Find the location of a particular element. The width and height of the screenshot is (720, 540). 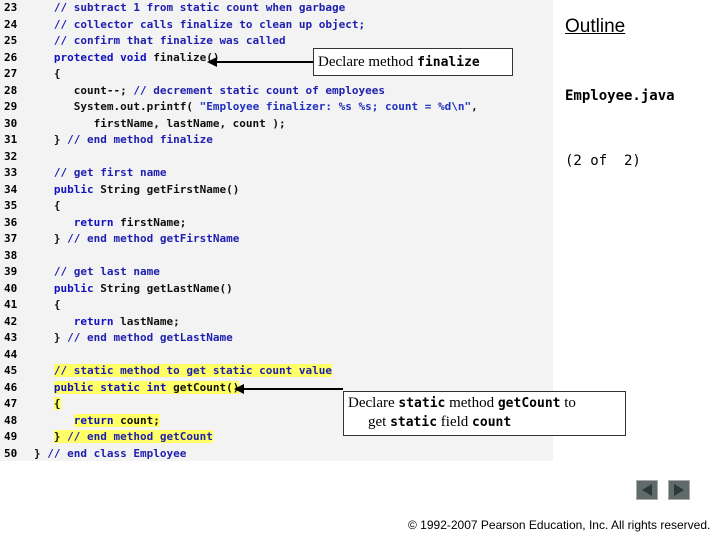

triangle-left-icon is located at coordinates (647, 490).